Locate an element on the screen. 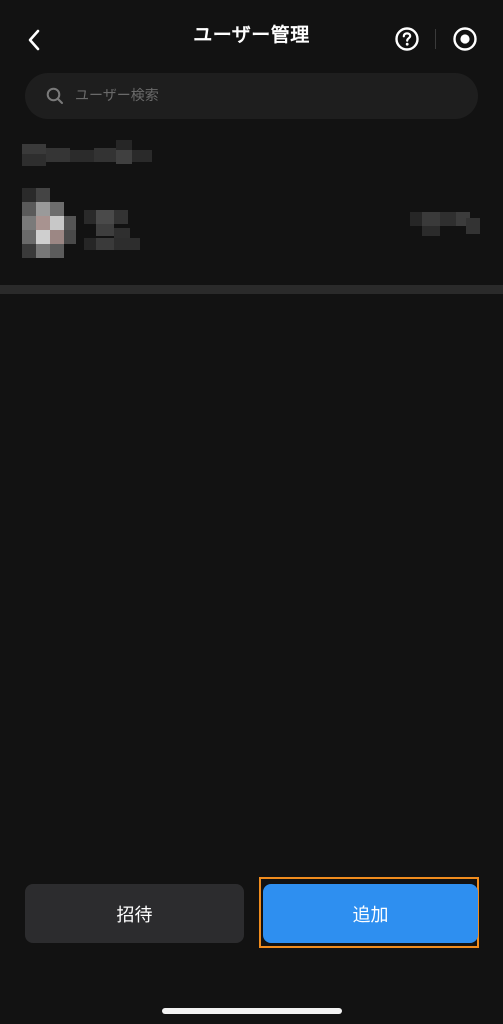  list-separator is located at coordinates (251, 289).